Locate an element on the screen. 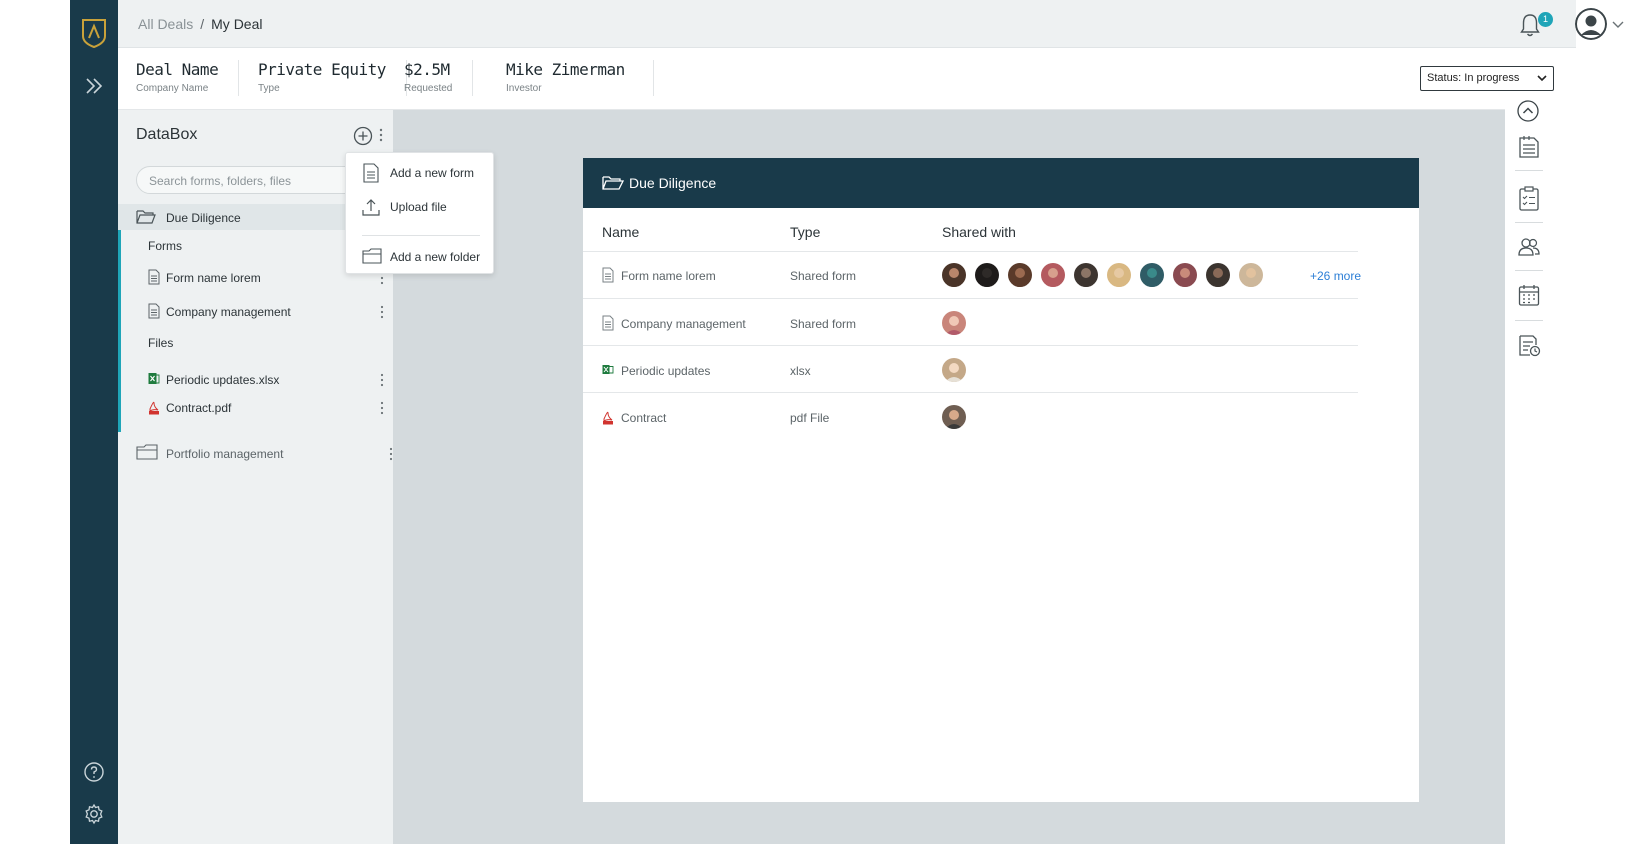  breadcrumb: All Deals / My Deal is located at coordinates (200, 24).